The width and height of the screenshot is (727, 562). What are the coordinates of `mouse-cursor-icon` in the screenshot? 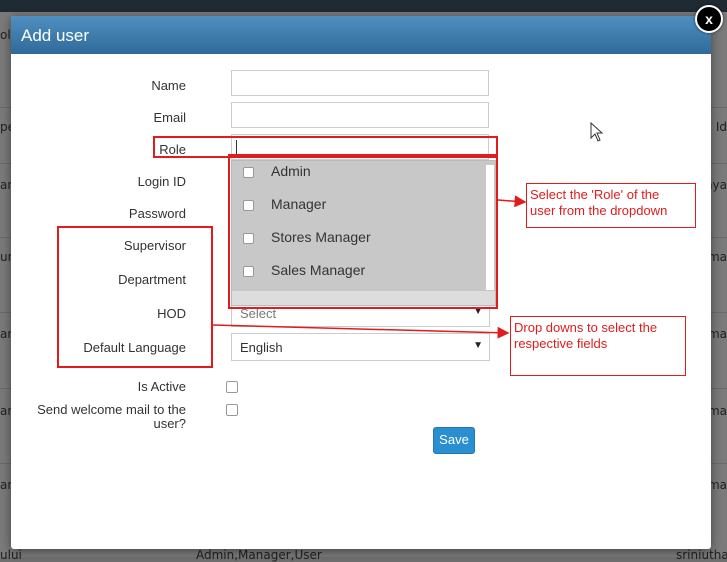 It's located at (597, 132).